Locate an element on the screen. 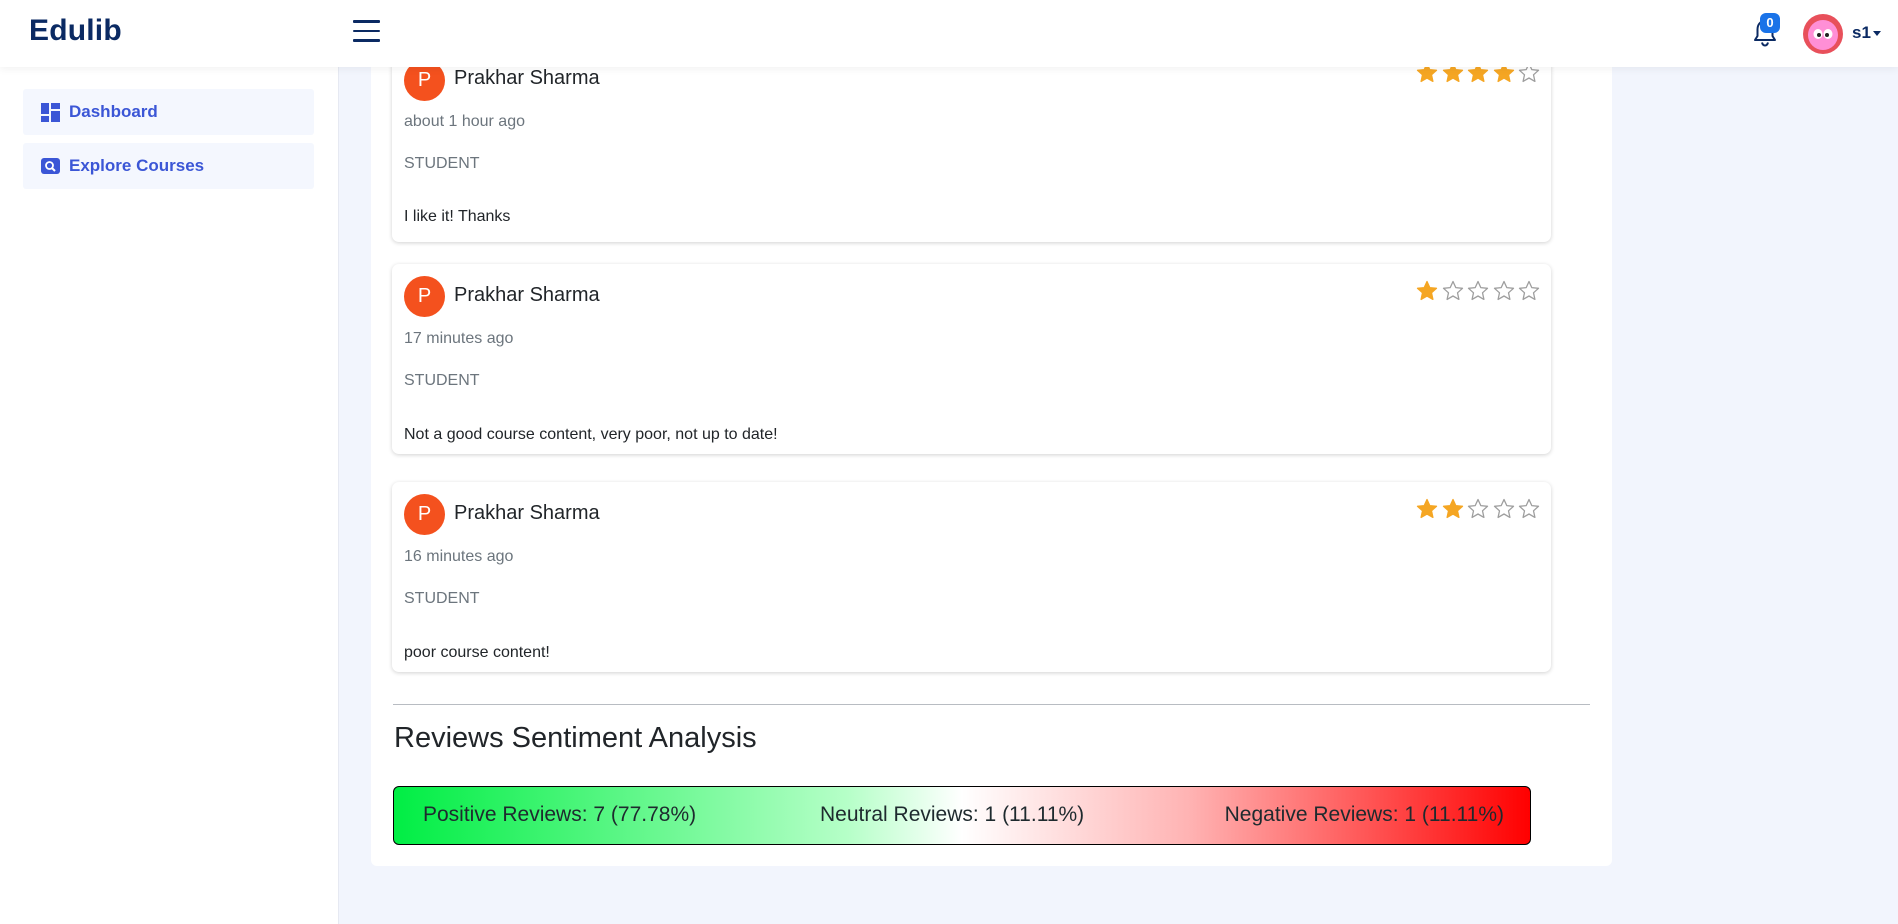 This screenshot has height=924, width=1898. sentiment-title: Reviews Sentiment Analysis is located at coordinates (575, 738).